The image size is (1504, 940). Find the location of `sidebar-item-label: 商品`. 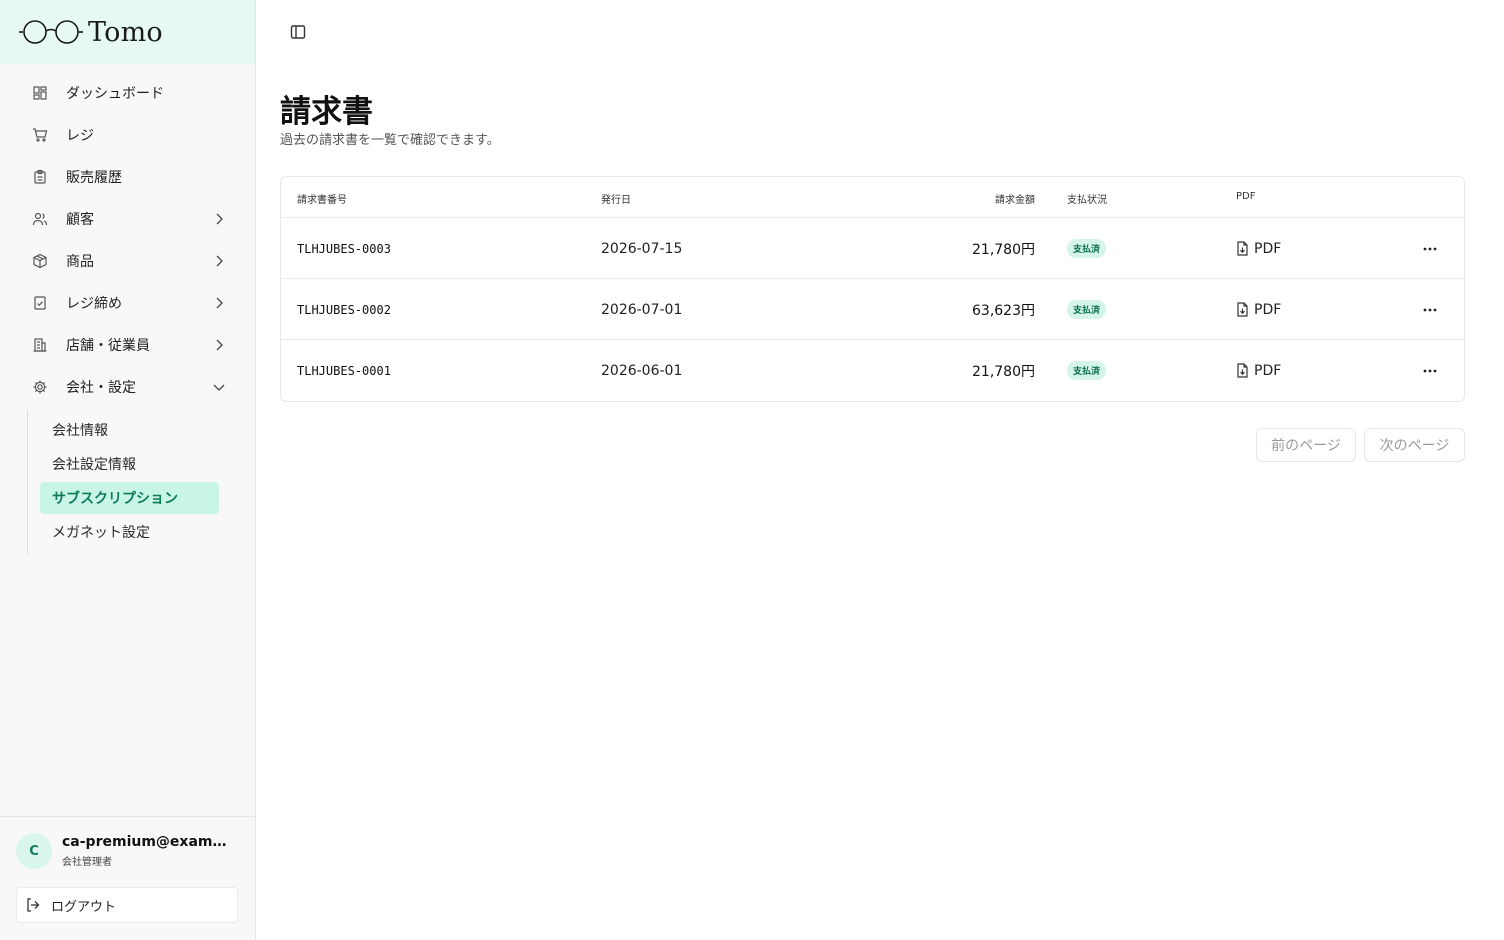

sidebar-item-label: 商品 is located at coordinates (80, 262).